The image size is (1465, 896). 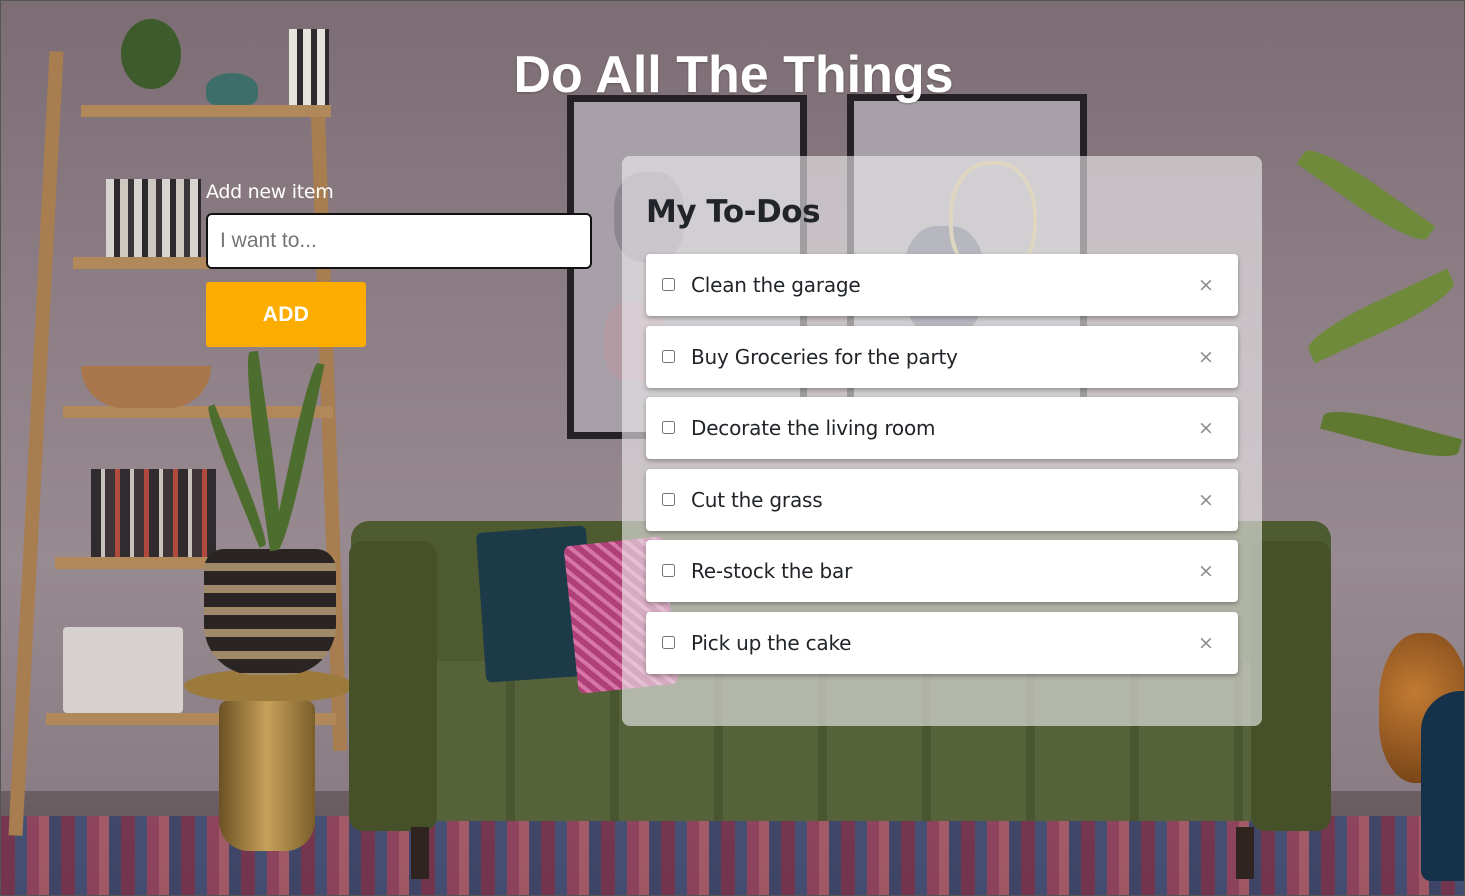 I want to click on todo-item-label: Decorate the living room, so click(x=813, y=428).